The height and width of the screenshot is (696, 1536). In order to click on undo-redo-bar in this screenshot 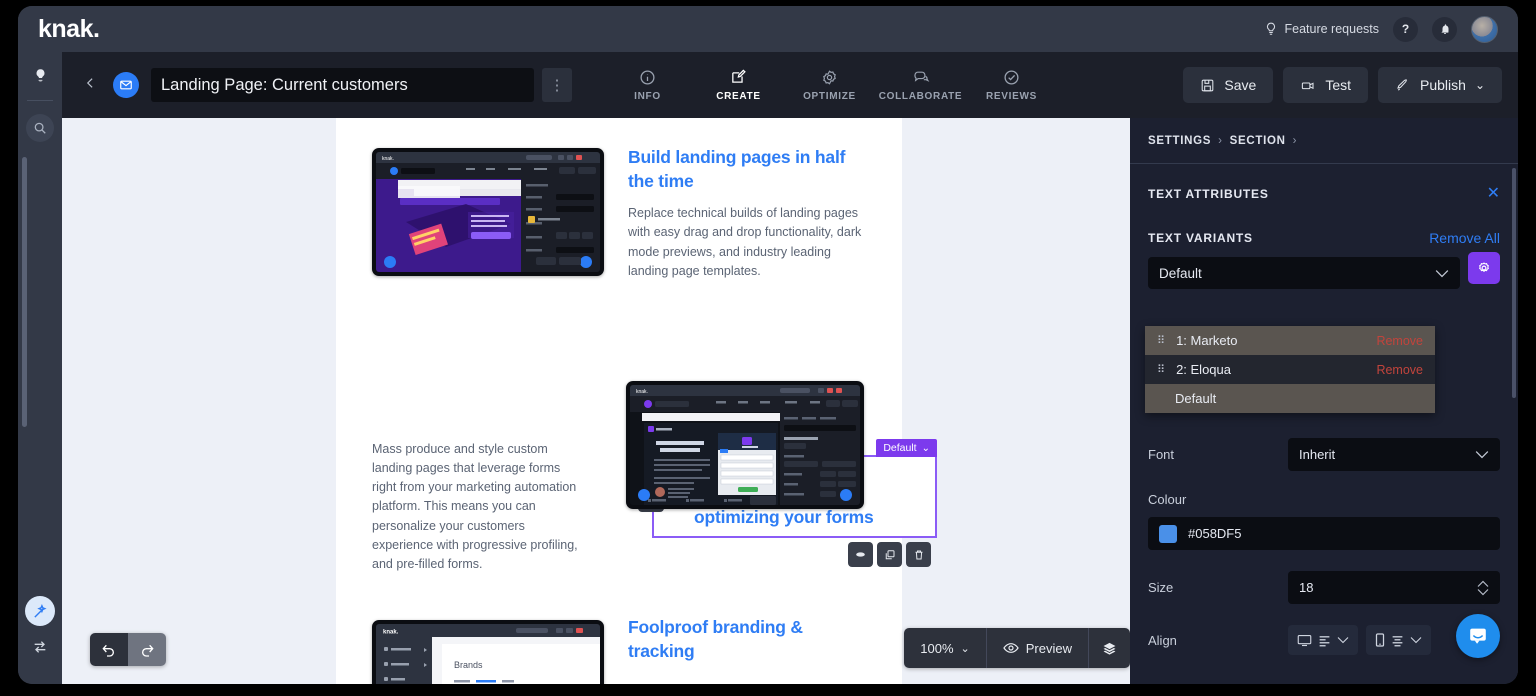, I will do `click(128, 649)`.